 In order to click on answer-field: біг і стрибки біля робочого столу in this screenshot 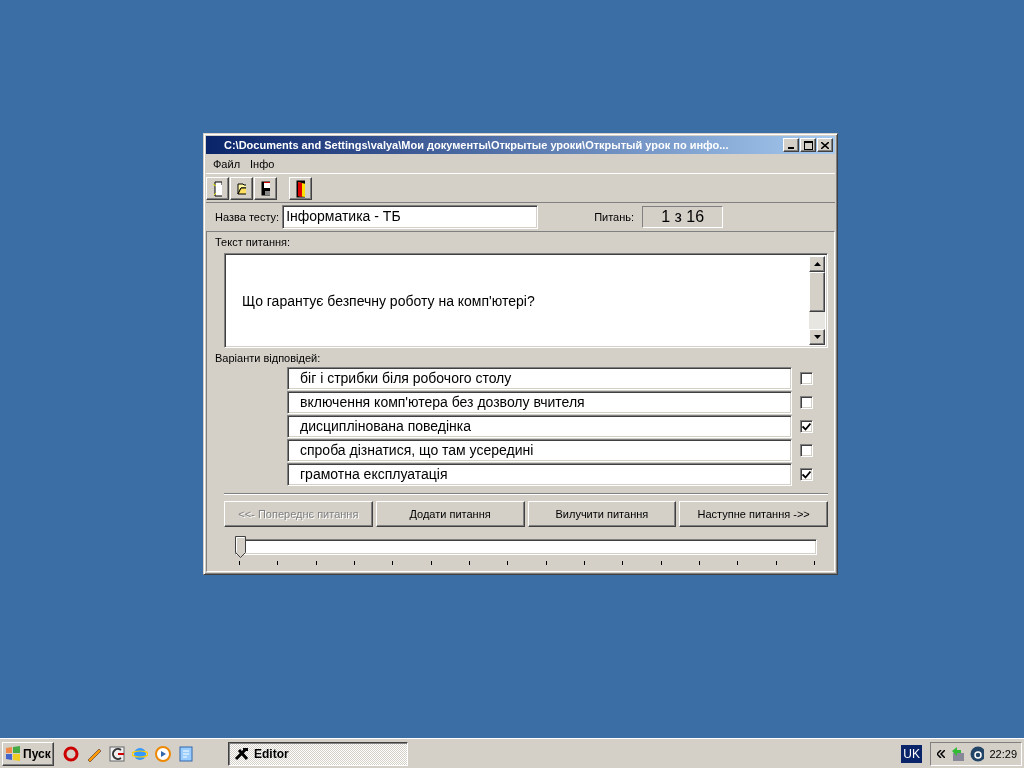, I will do `click(539, 378)`.